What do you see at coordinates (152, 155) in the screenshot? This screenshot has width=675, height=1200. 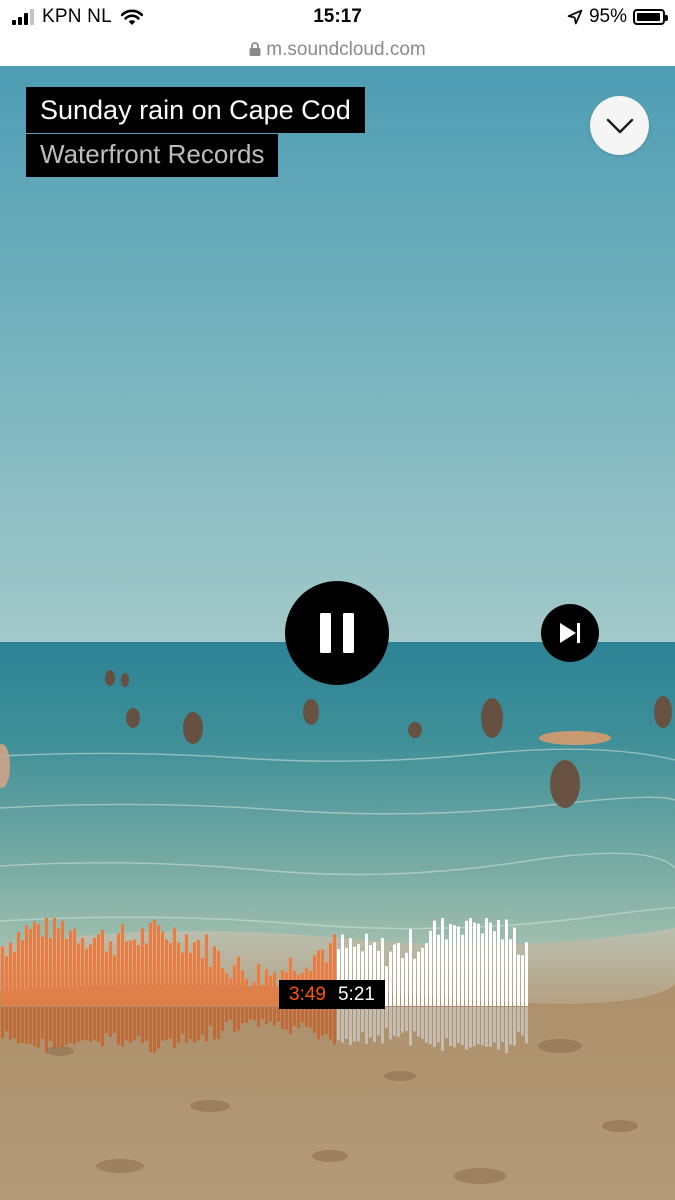 I see `track-artist: Waterfront Records` at bounding box center [152, 155].